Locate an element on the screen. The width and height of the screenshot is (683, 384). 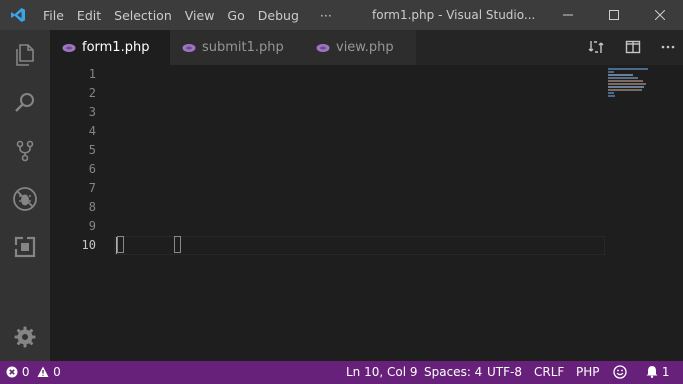
error-icon is located at coordinates (12, 372).